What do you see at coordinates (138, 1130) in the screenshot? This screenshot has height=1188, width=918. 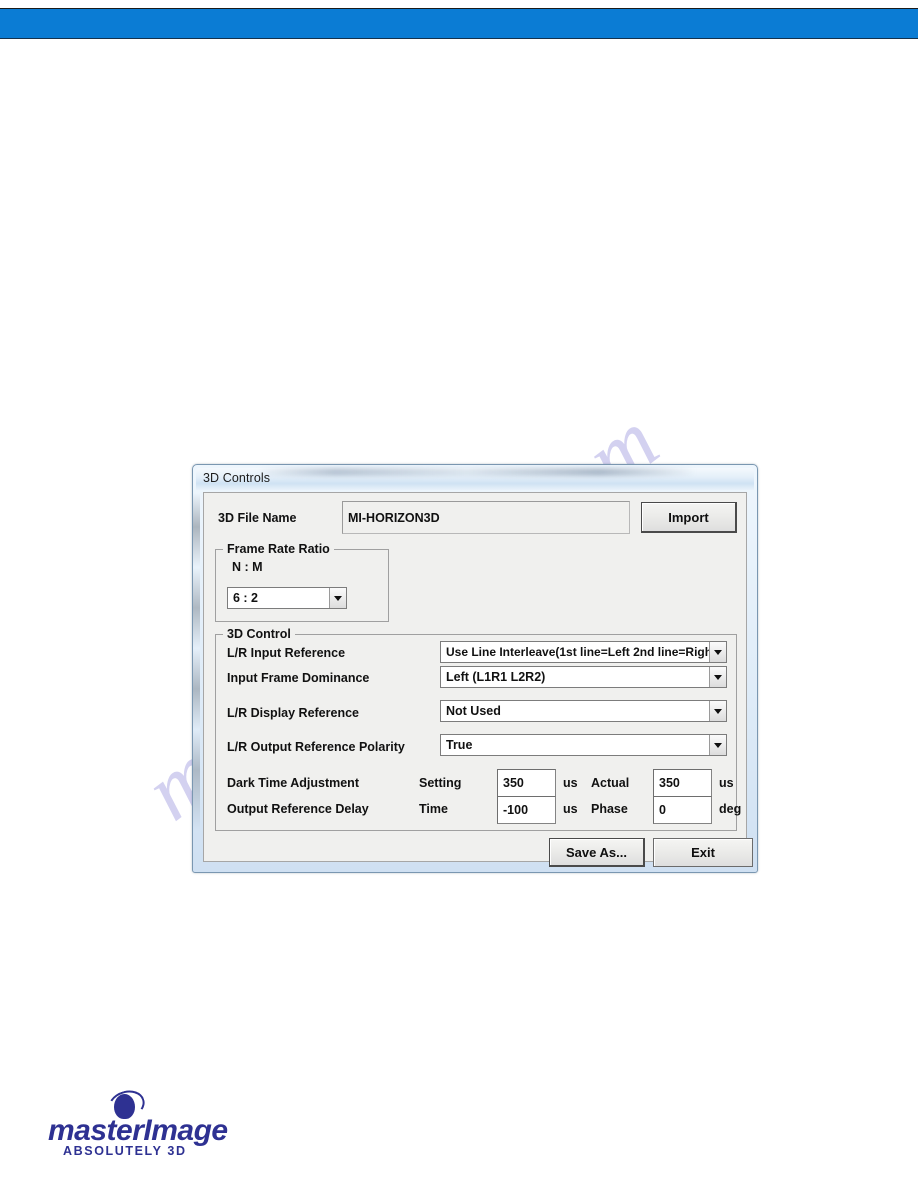 I see `logo-wordmark: masterImage` at bounding box center [138, 1130].